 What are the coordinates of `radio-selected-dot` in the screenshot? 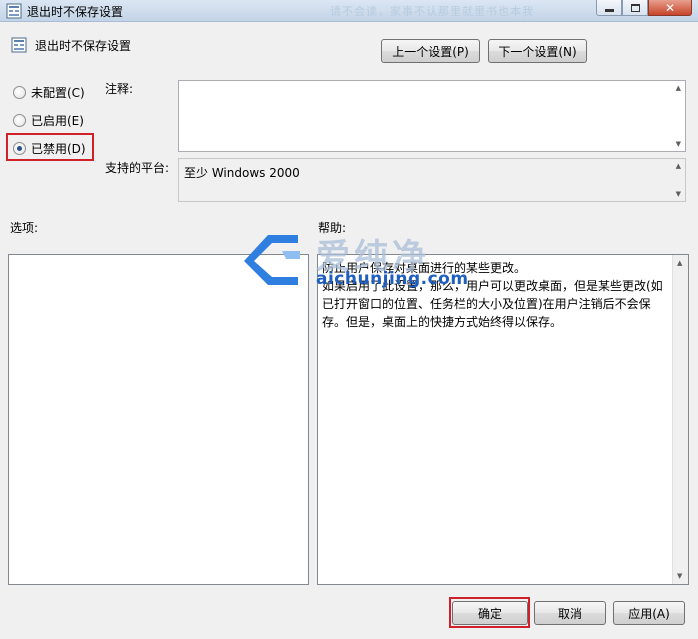 It's located at (19, 148).